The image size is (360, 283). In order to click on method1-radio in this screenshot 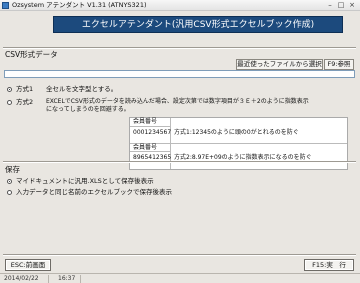, I will do `click(9, 89)`.